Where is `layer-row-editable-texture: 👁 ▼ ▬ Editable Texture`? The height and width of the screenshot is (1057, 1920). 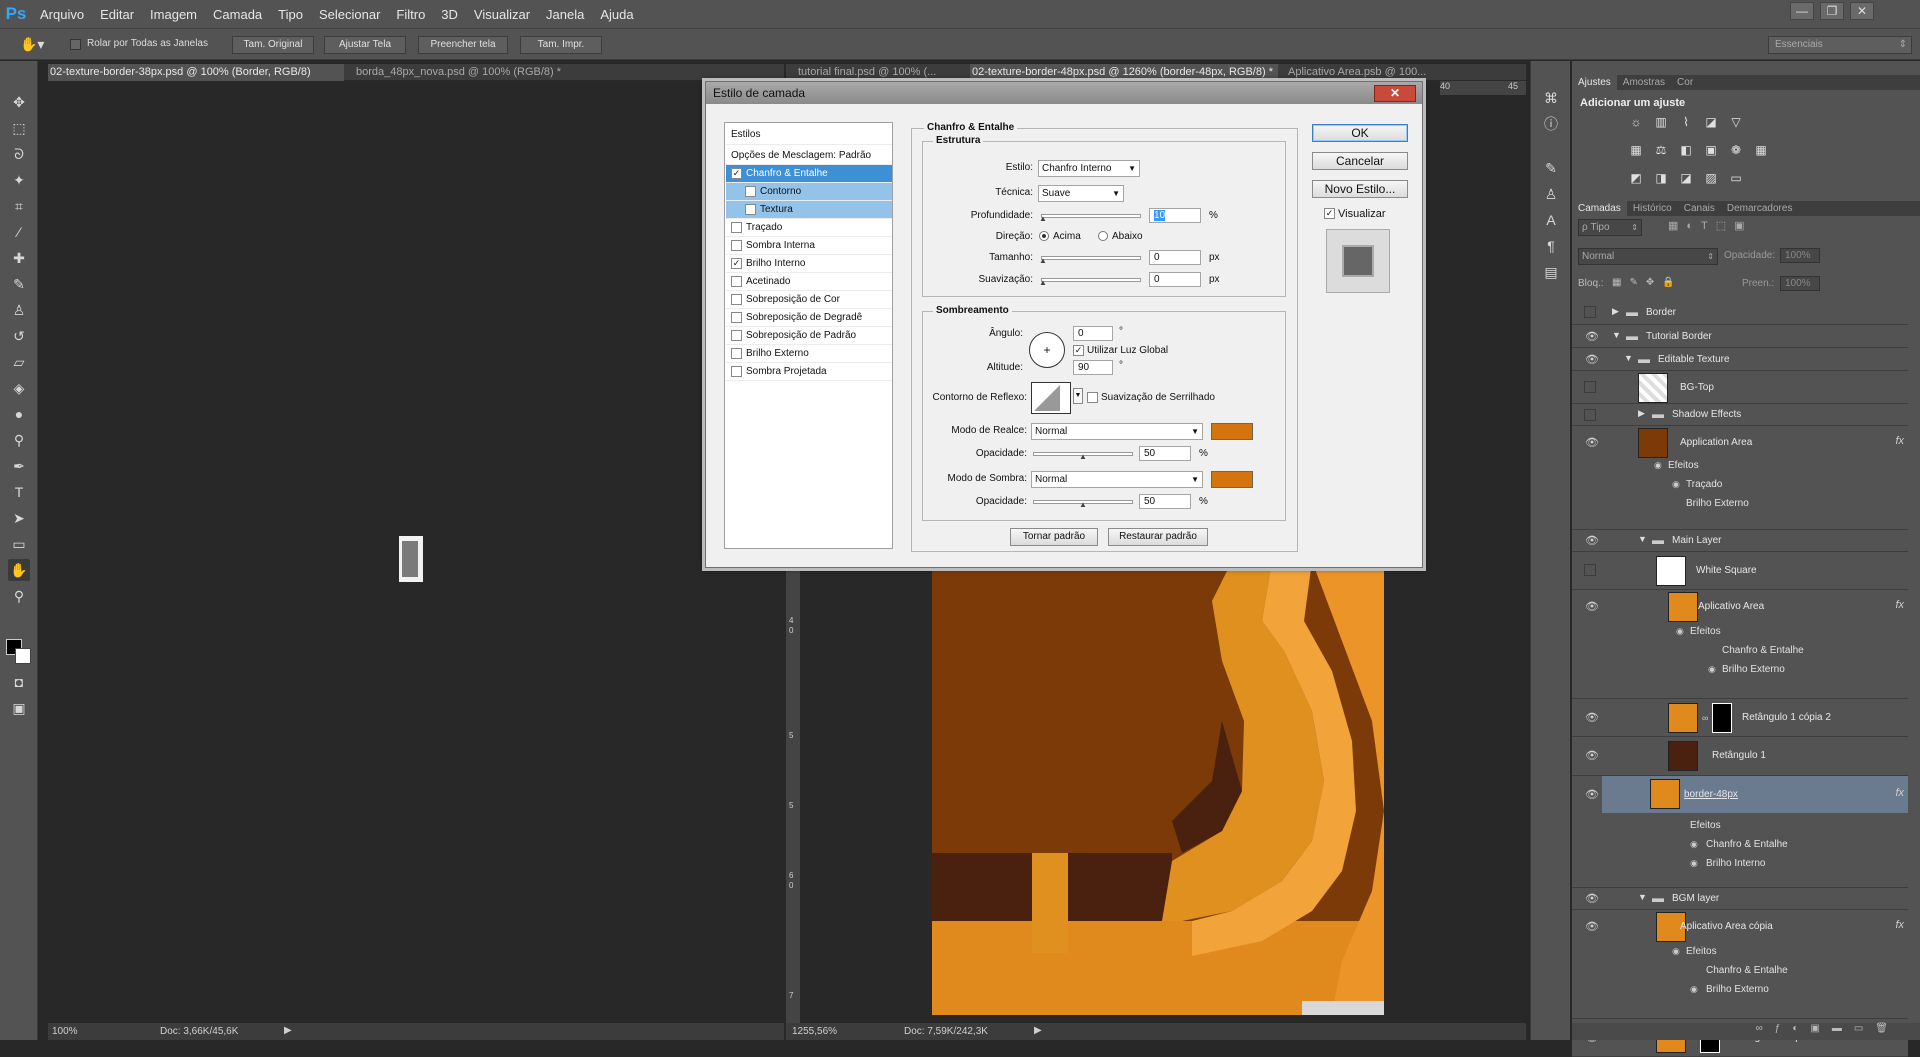
layer-row-editable-texture: 👁 ▼ ▬ Editable Texture is located at coordinates (1740, 359).